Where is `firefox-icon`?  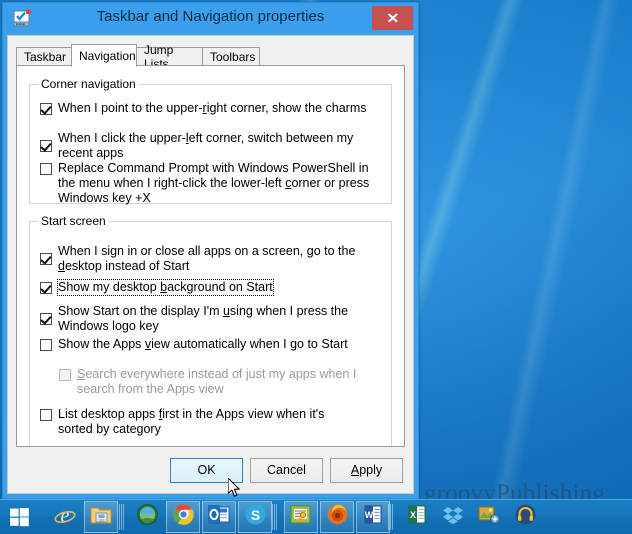 firefox-icon is located at coordinates (337, 517).